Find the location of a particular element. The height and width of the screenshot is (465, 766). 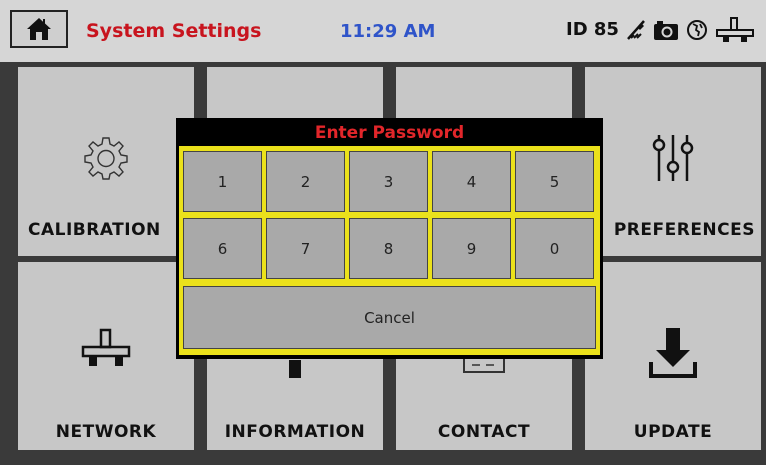

home-icon is located at coordinates (39, 29).